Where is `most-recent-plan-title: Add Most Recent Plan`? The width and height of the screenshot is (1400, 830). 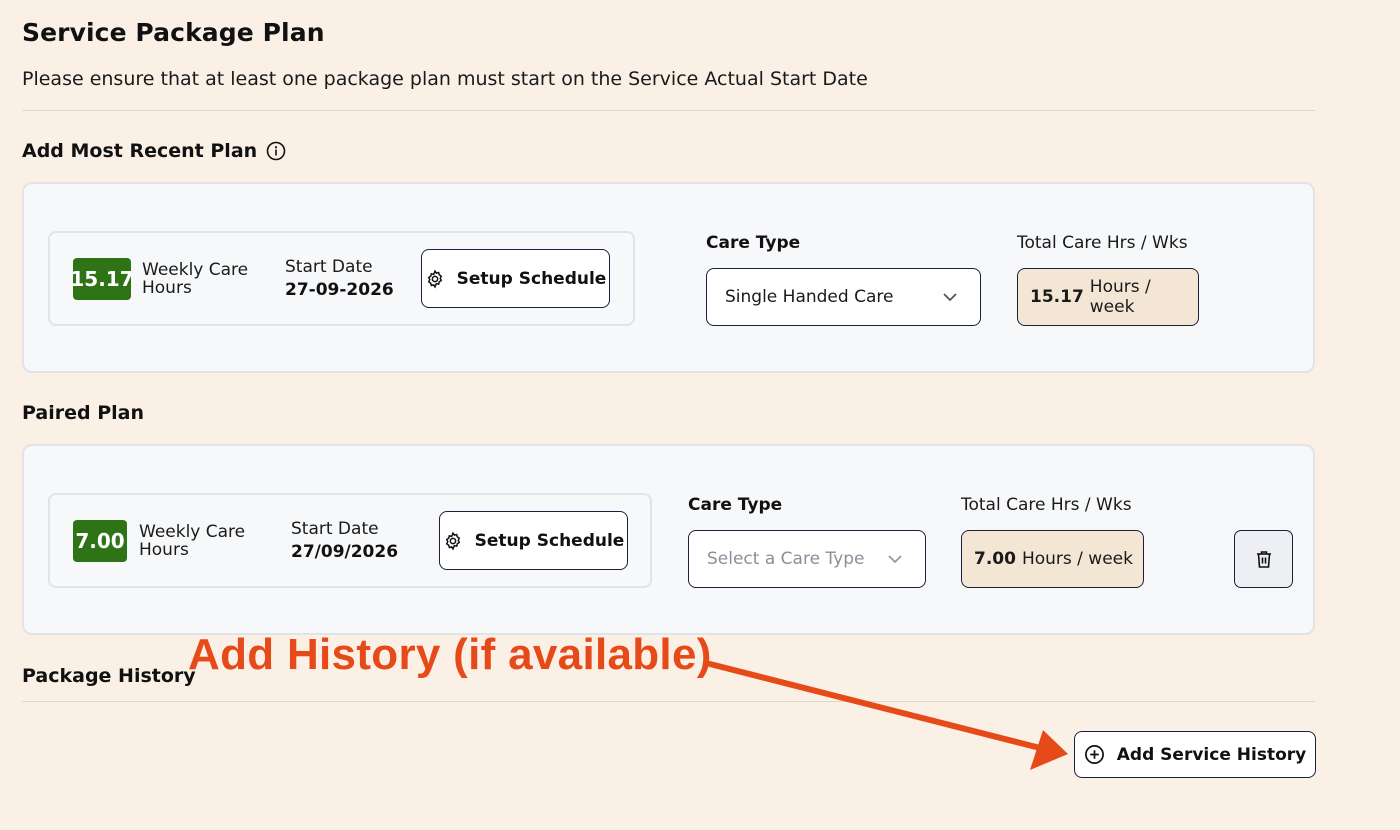 most-recent-plan-title: Add Most Recent Plan is located at coordinates (140, 151).